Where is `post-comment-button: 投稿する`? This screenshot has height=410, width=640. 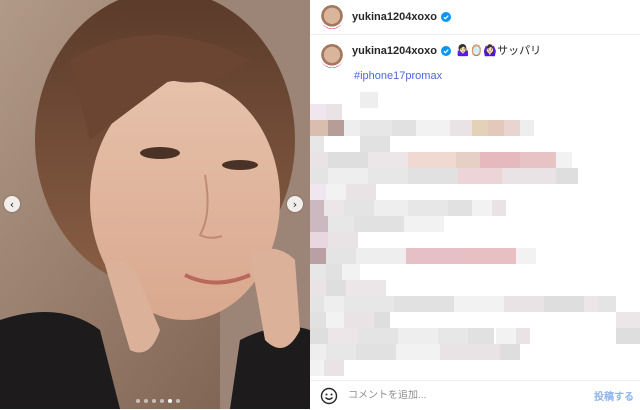
post-comment-button: 投稿する is located at coordinates (614, 395).